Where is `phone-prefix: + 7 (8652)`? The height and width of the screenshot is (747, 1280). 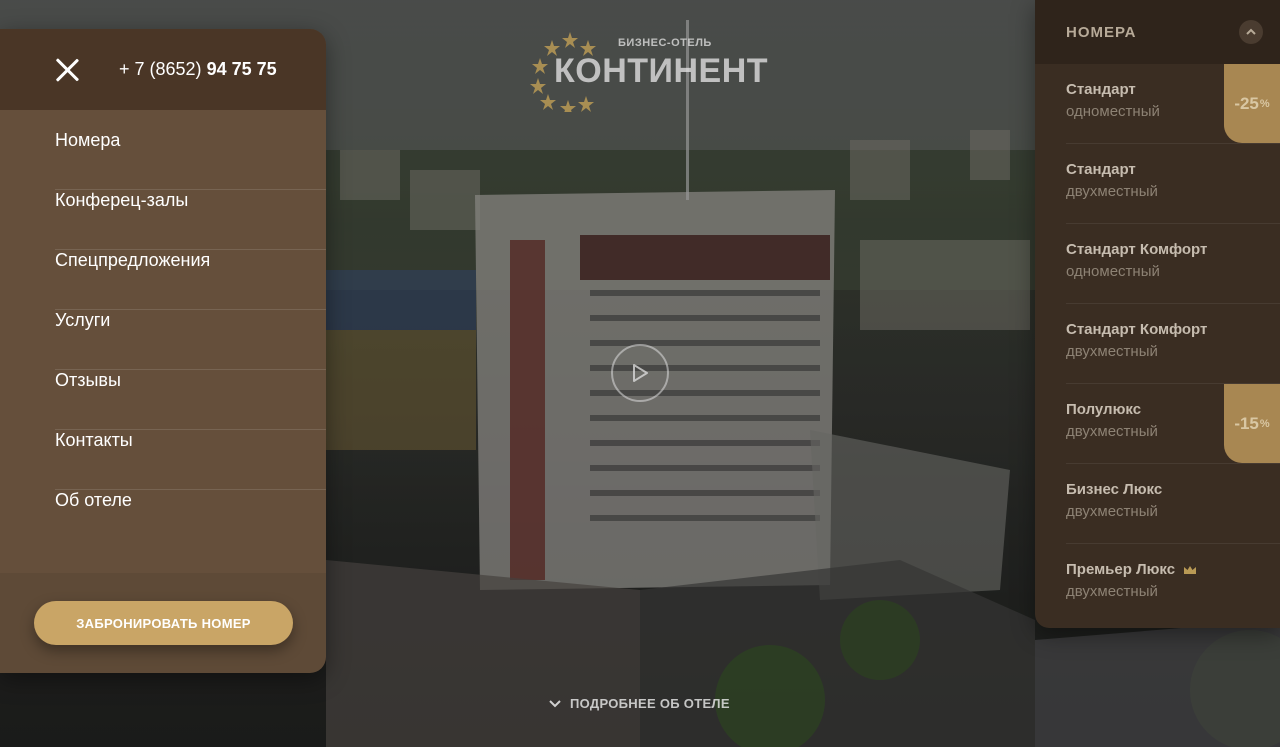
phone-prefix: + 7 (8652) is located at coordinates (163, 69).